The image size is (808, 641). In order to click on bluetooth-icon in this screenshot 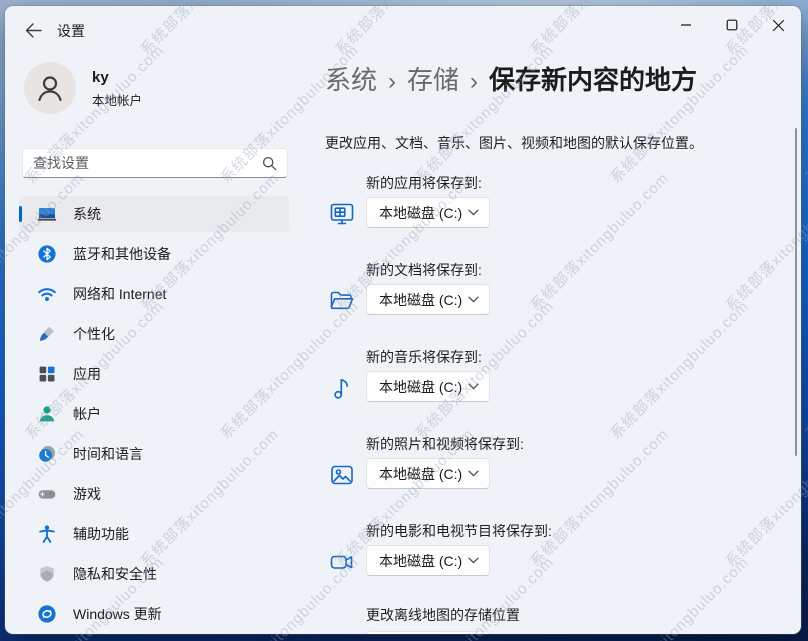, I will do `click(47, 254)`.